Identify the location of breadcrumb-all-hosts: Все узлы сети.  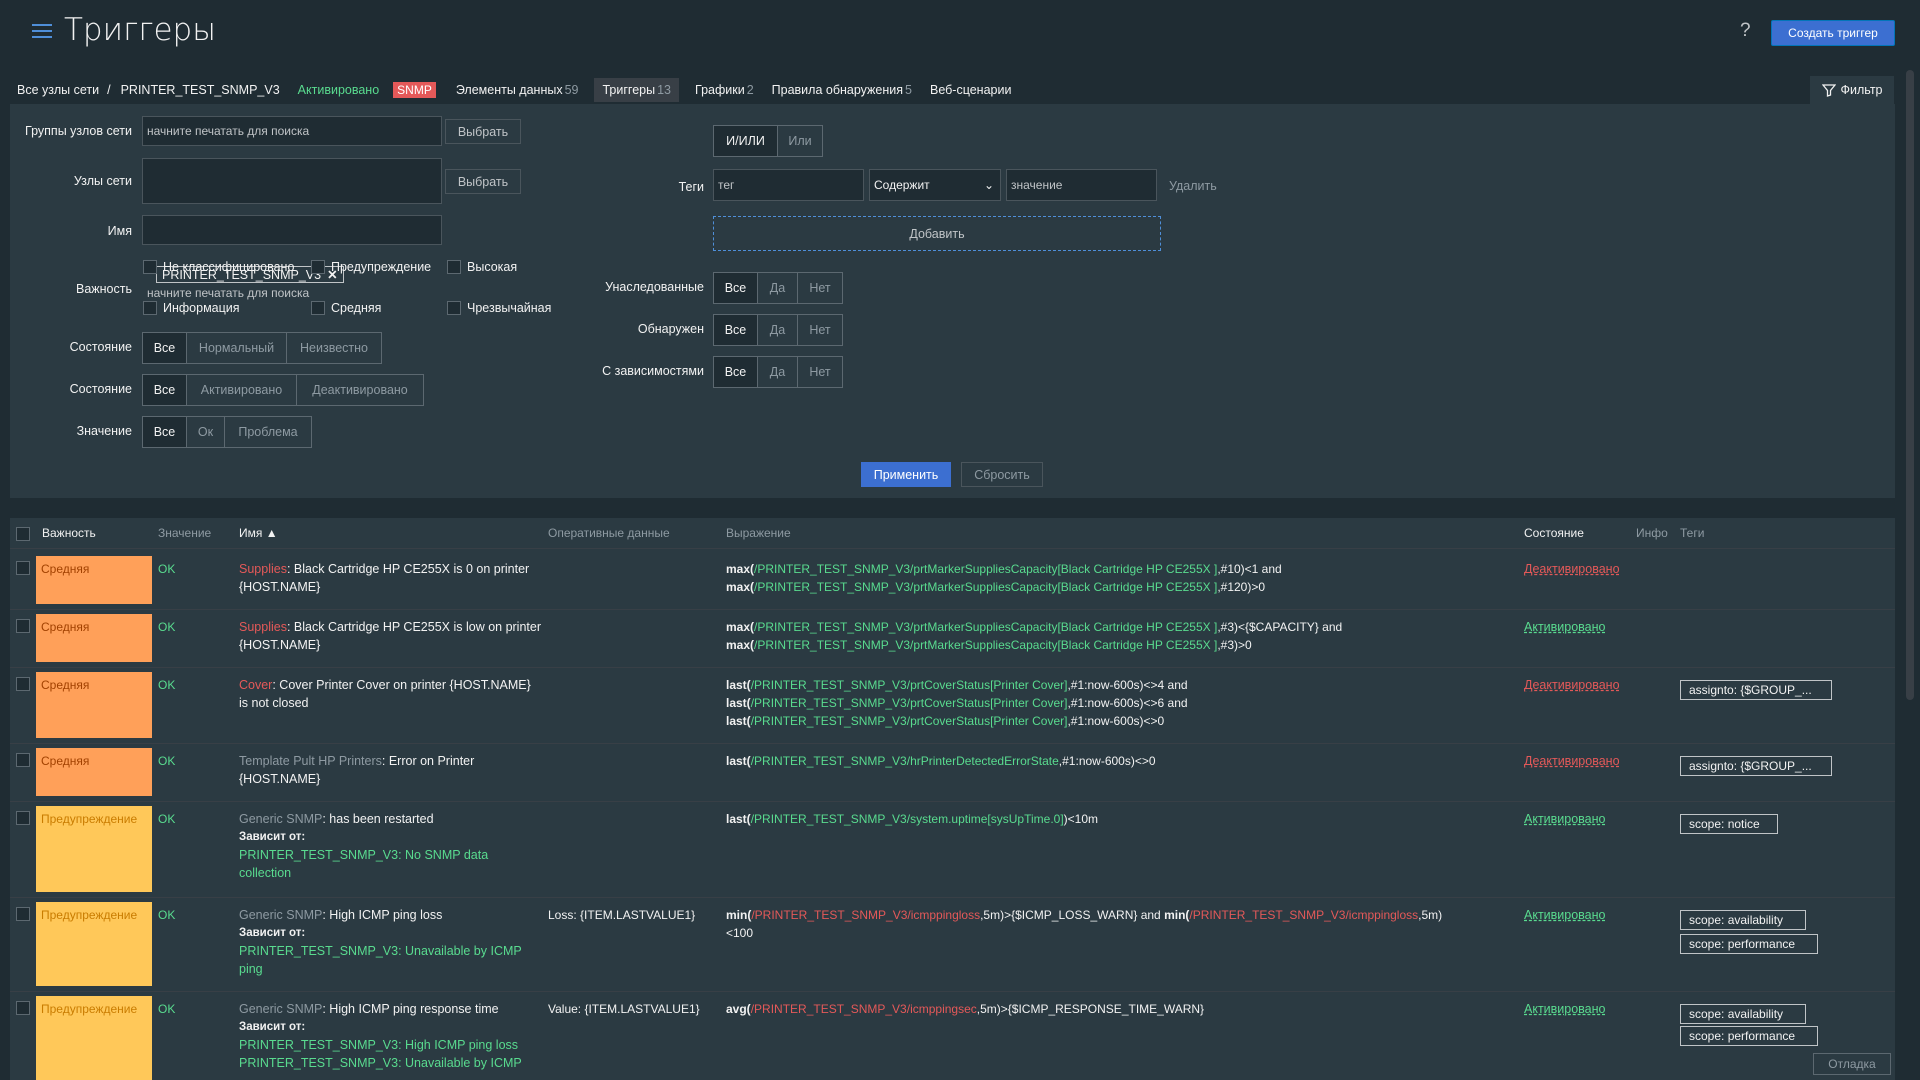
(58, 90).